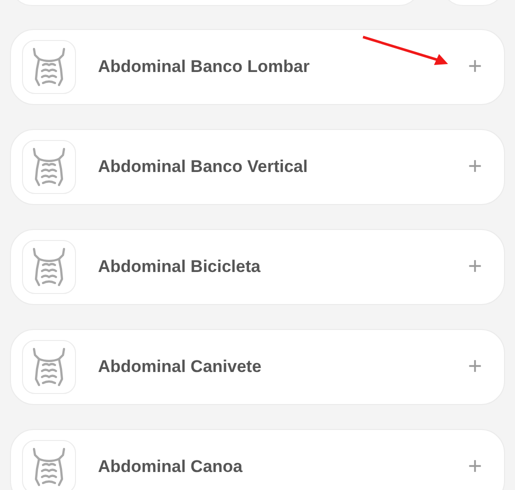  Describe the element at coordinates (171, 467) in the screenshot. I see `exercise-name: Abdominal Canoa` at that location.